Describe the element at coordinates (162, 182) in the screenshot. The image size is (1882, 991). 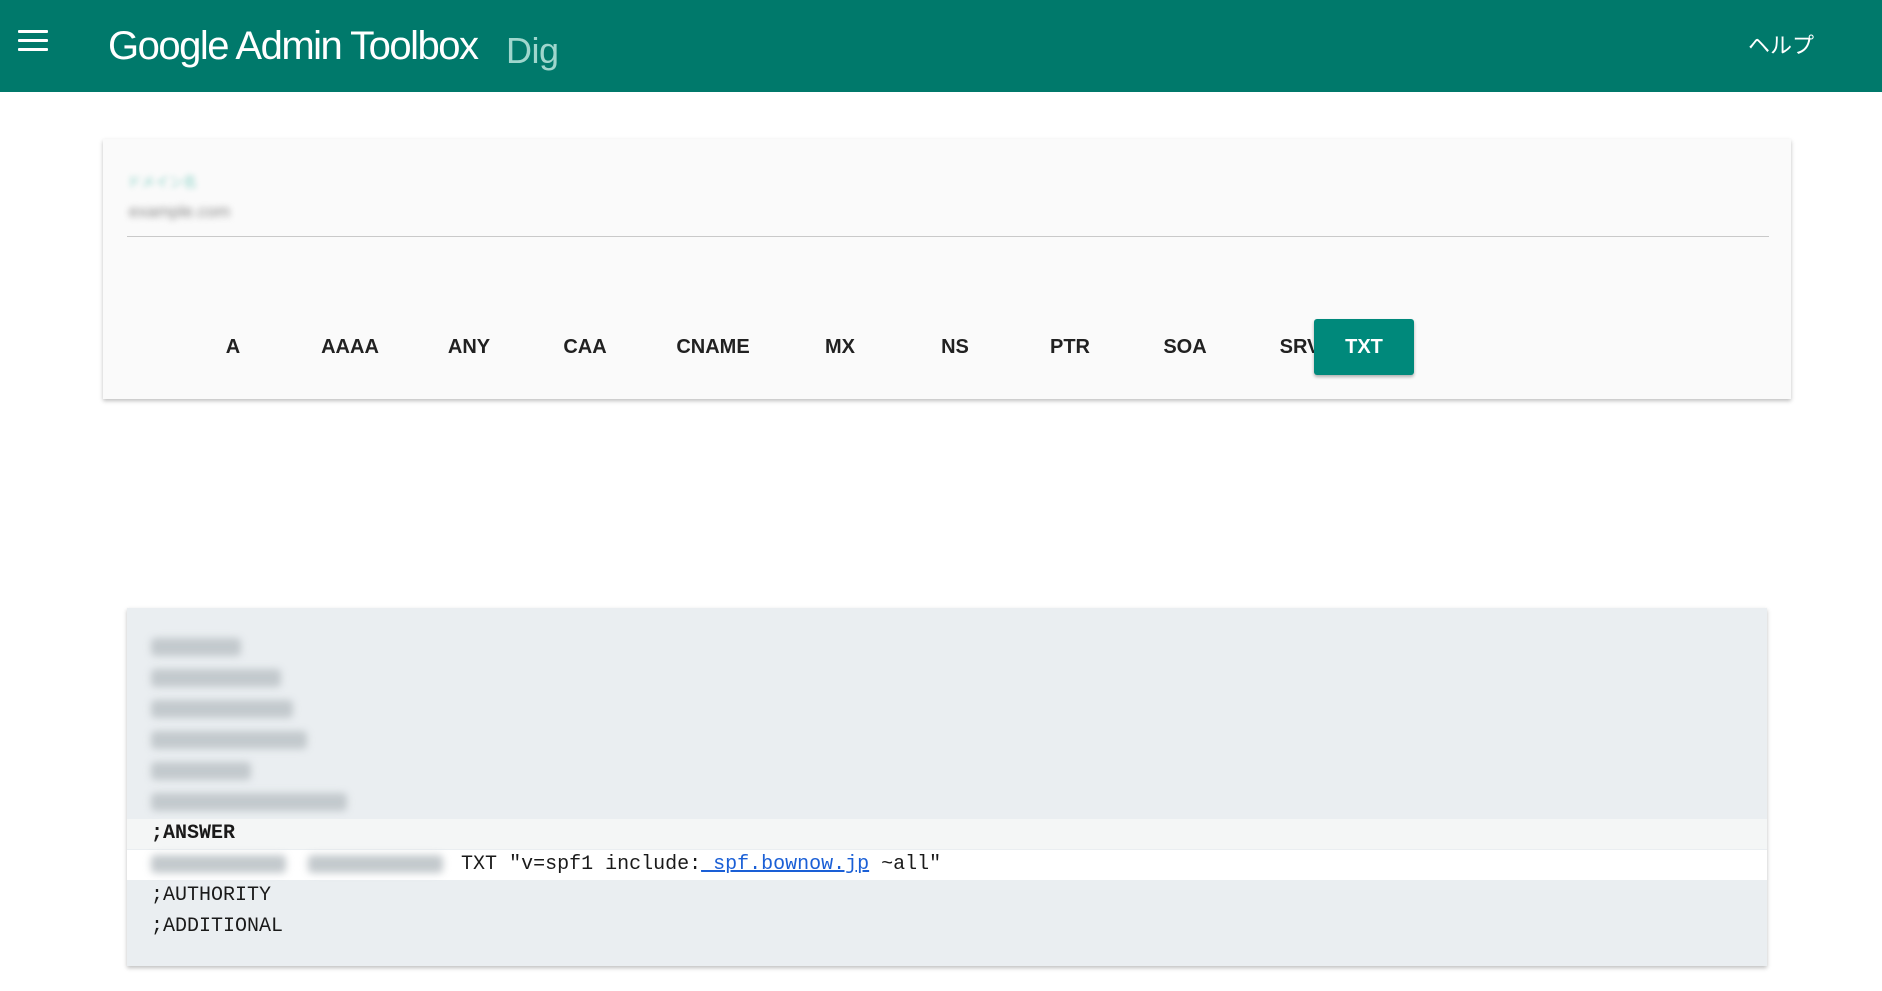
I see `domain-field-label: ドメイン名` at that location.